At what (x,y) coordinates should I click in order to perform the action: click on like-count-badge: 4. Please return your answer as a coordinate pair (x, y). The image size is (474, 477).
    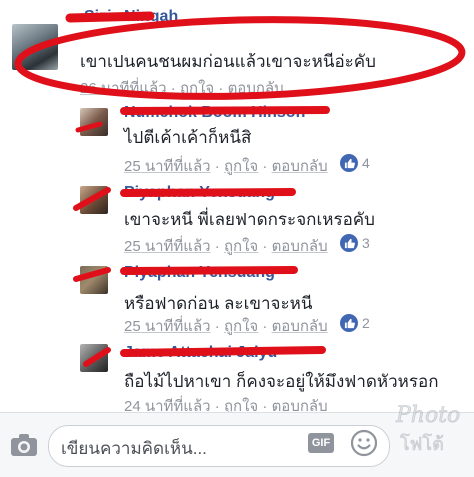
    Looking at the image, I should click on (355, 163).